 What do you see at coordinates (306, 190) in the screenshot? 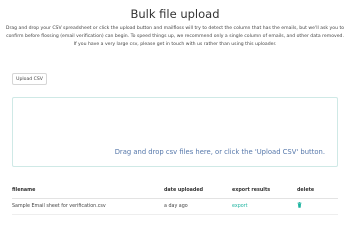
I see `header-delete: delete` at bounding box center [306, 190].